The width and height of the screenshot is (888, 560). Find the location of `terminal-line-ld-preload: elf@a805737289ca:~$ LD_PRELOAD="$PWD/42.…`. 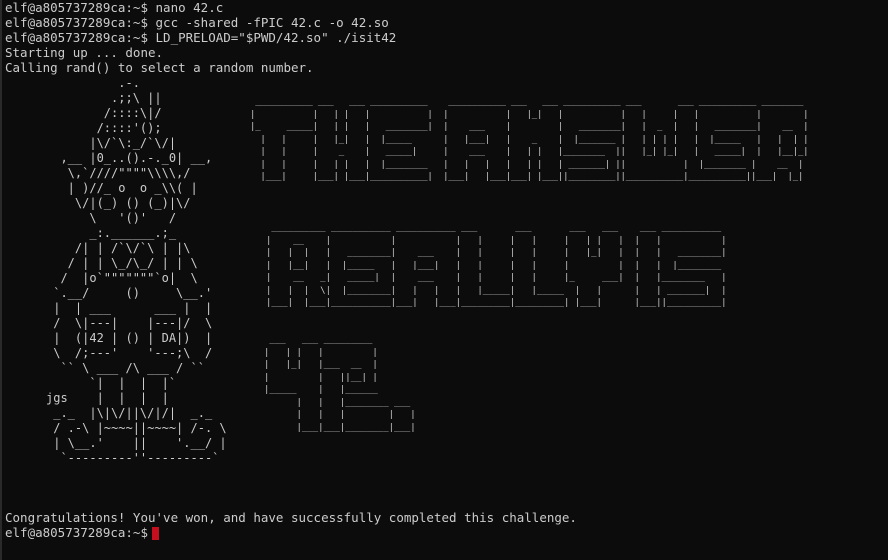

terminal-line-ld-preload: elf@a805737289ca:~$ LD_PRELOAD="$PWD/42.… is located at coordinates (201, 37).